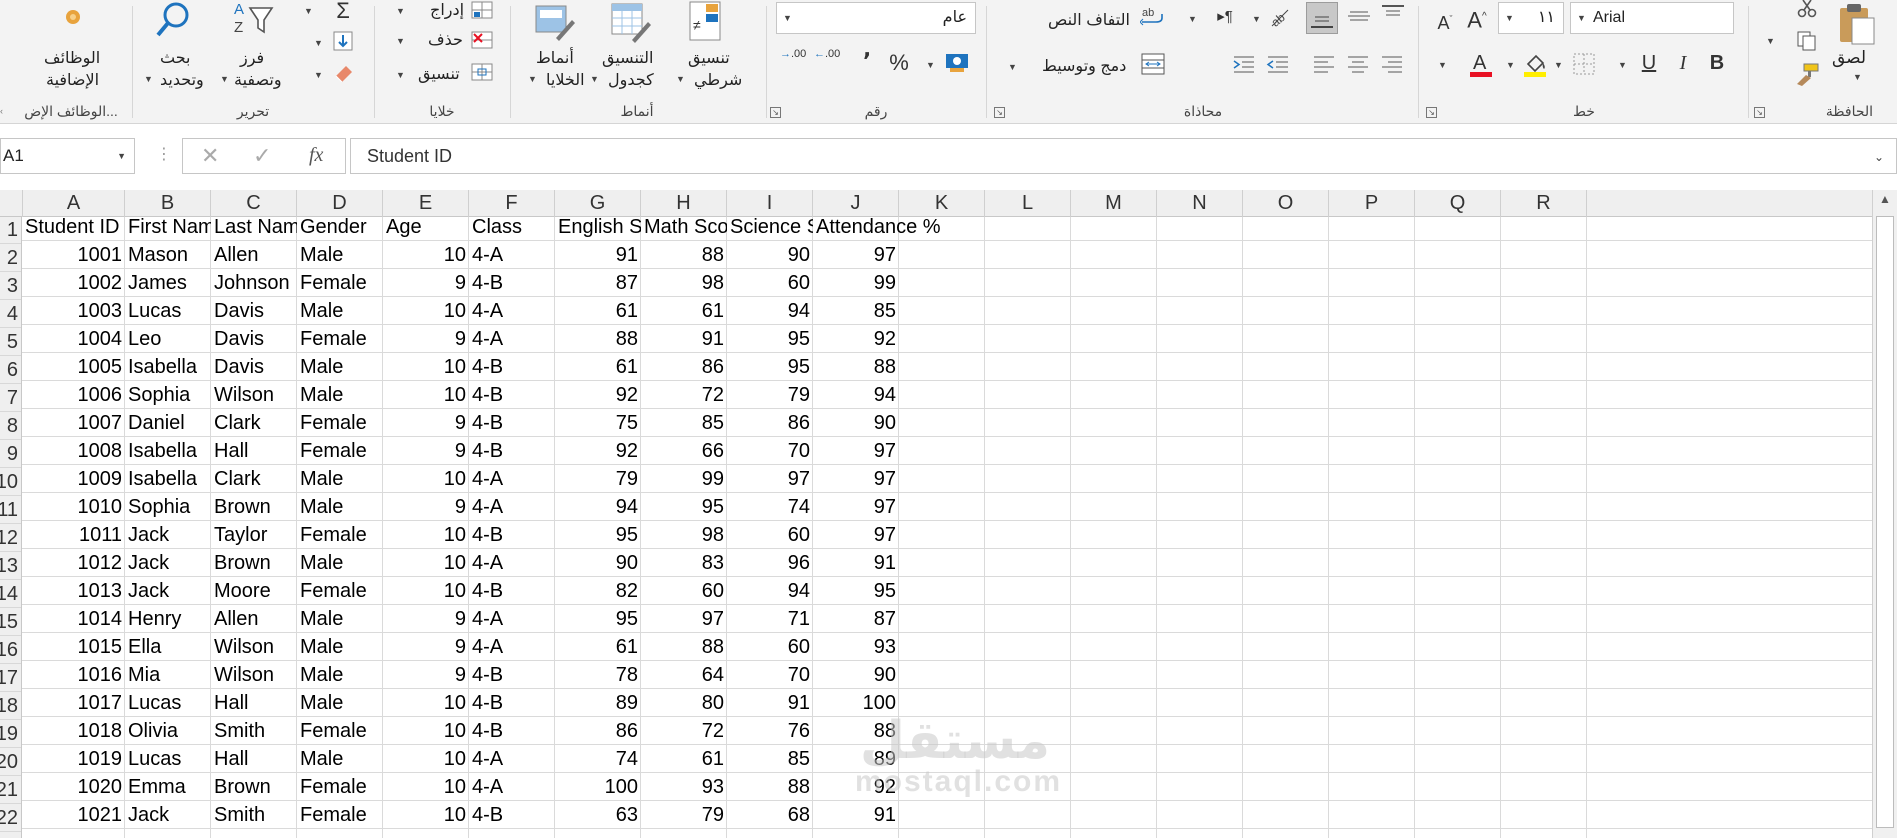 This screenshot has height=838, width=1897. Describe the element at coordinates (957, 62) in the screenshot. I see `accounting-format-icon` at that location.